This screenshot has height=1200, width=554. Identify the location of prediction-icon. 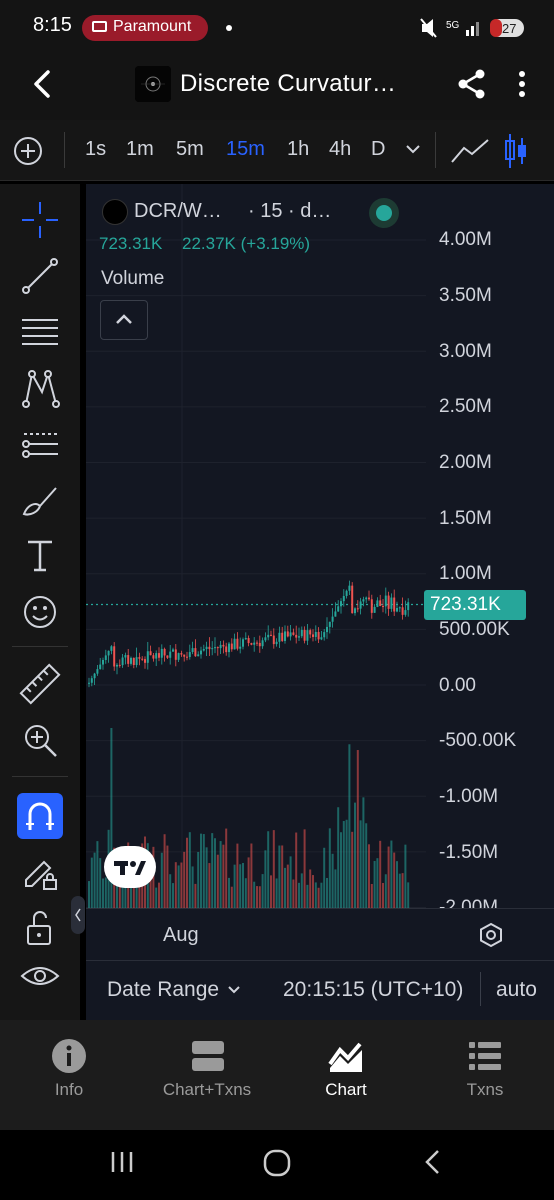
(40, 444).